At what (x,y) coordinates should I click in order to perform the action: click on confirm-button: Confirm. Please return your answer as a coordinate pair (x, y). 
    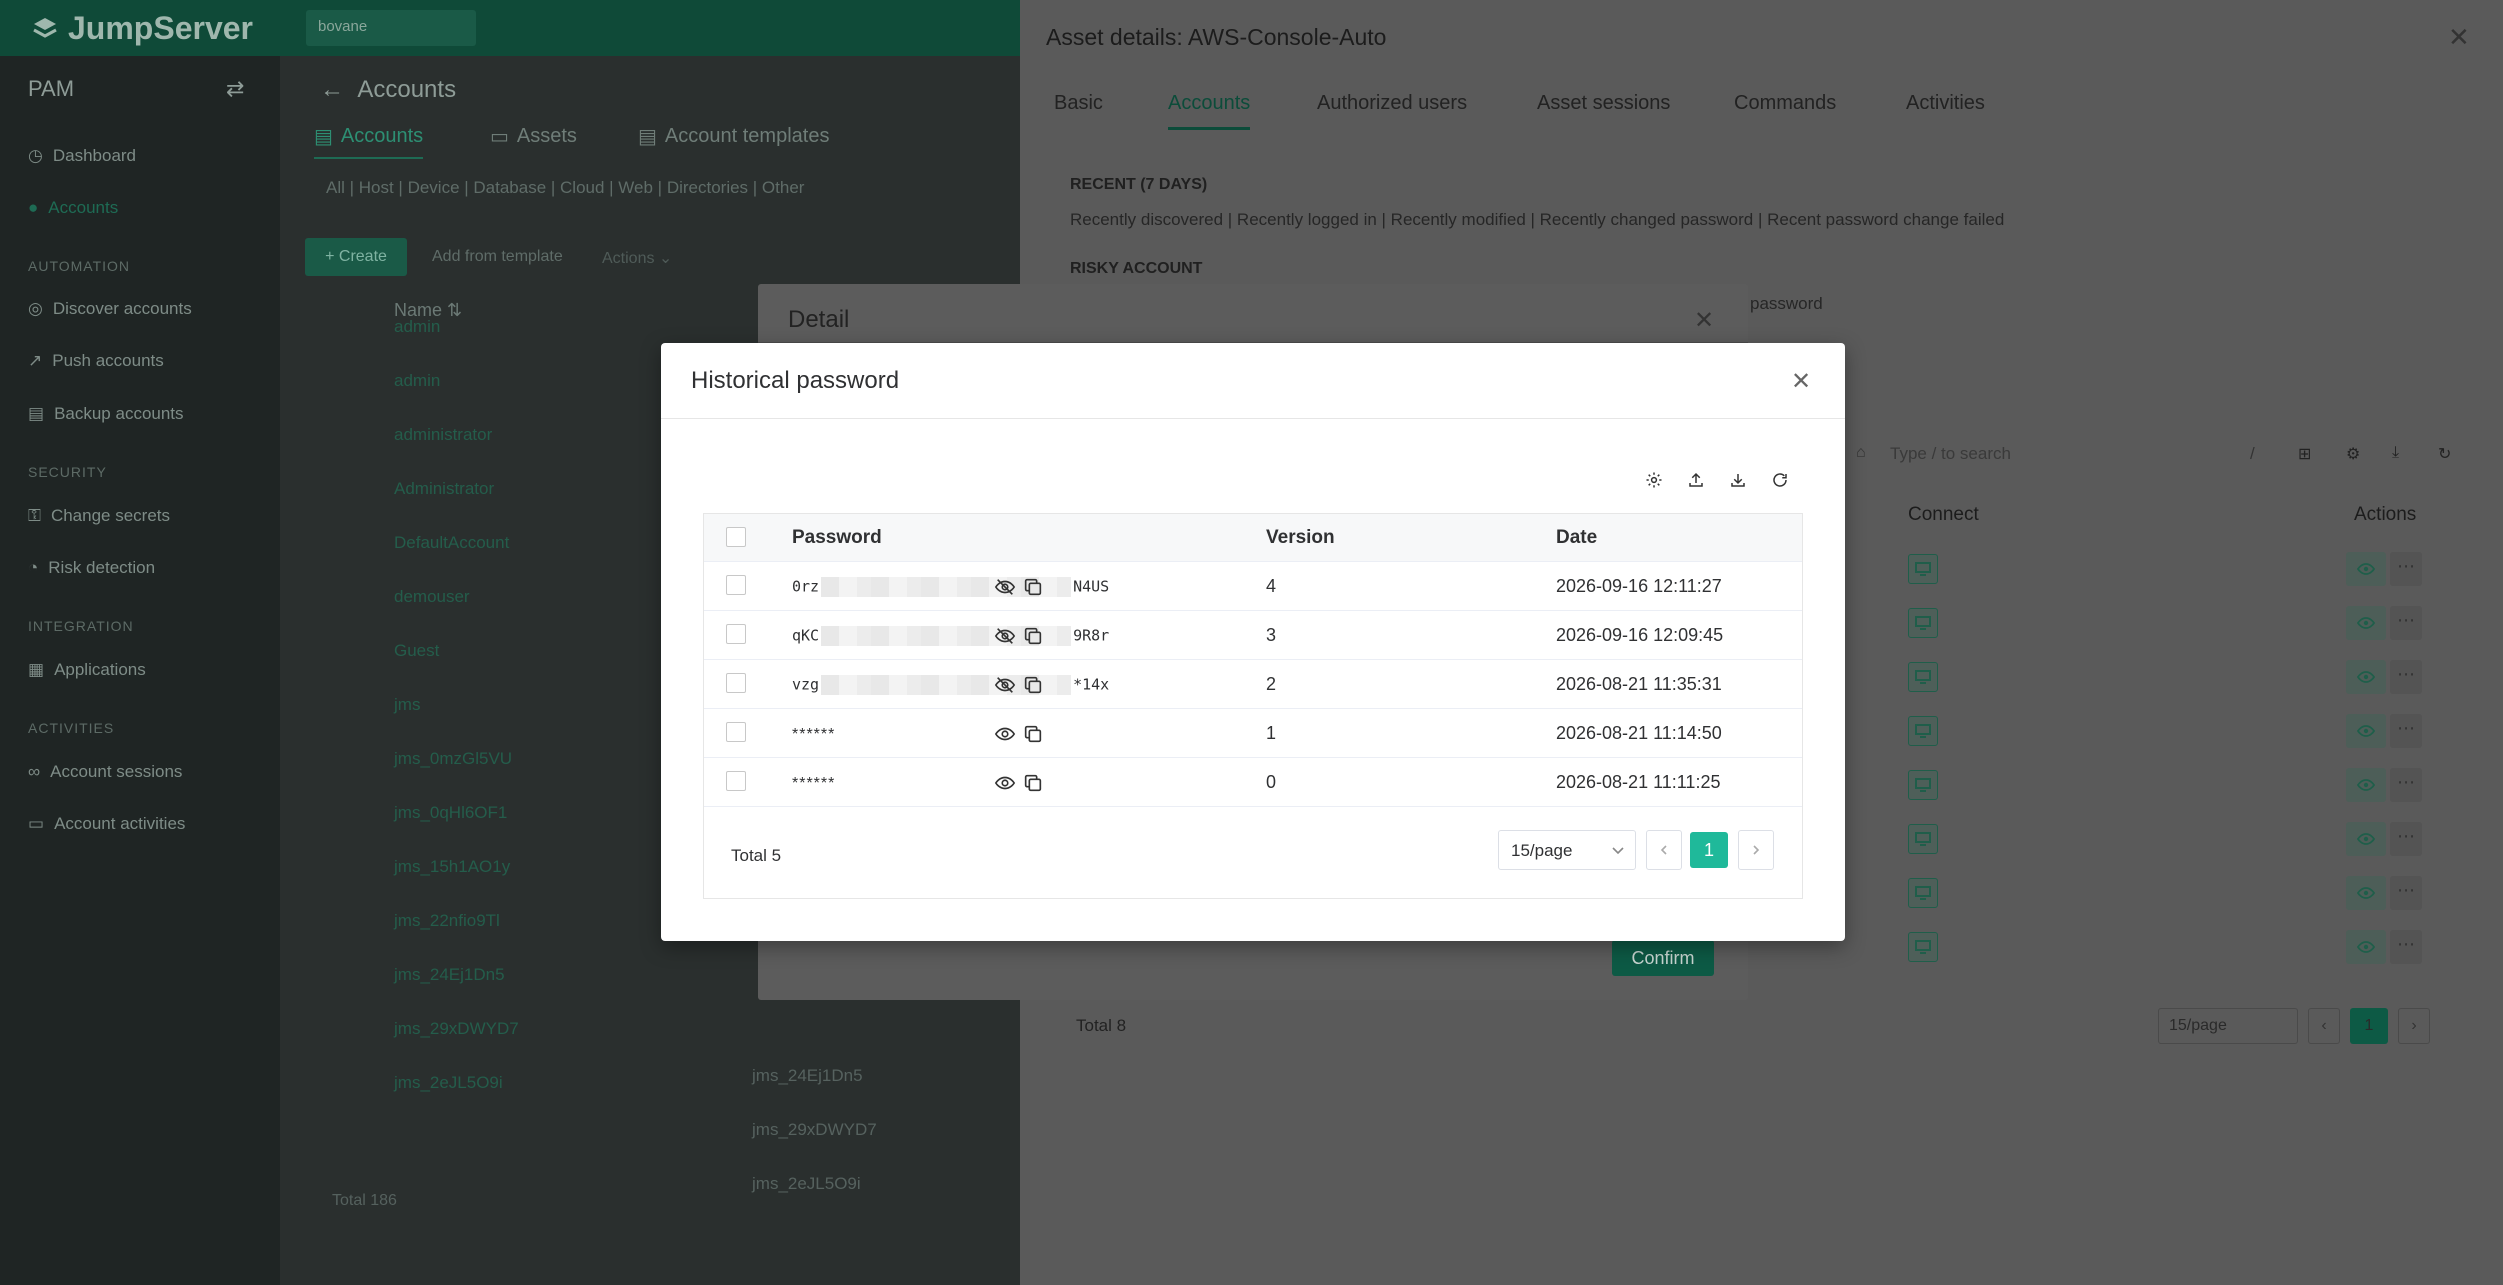
    Looking at the image, I should click on (1663, 958).